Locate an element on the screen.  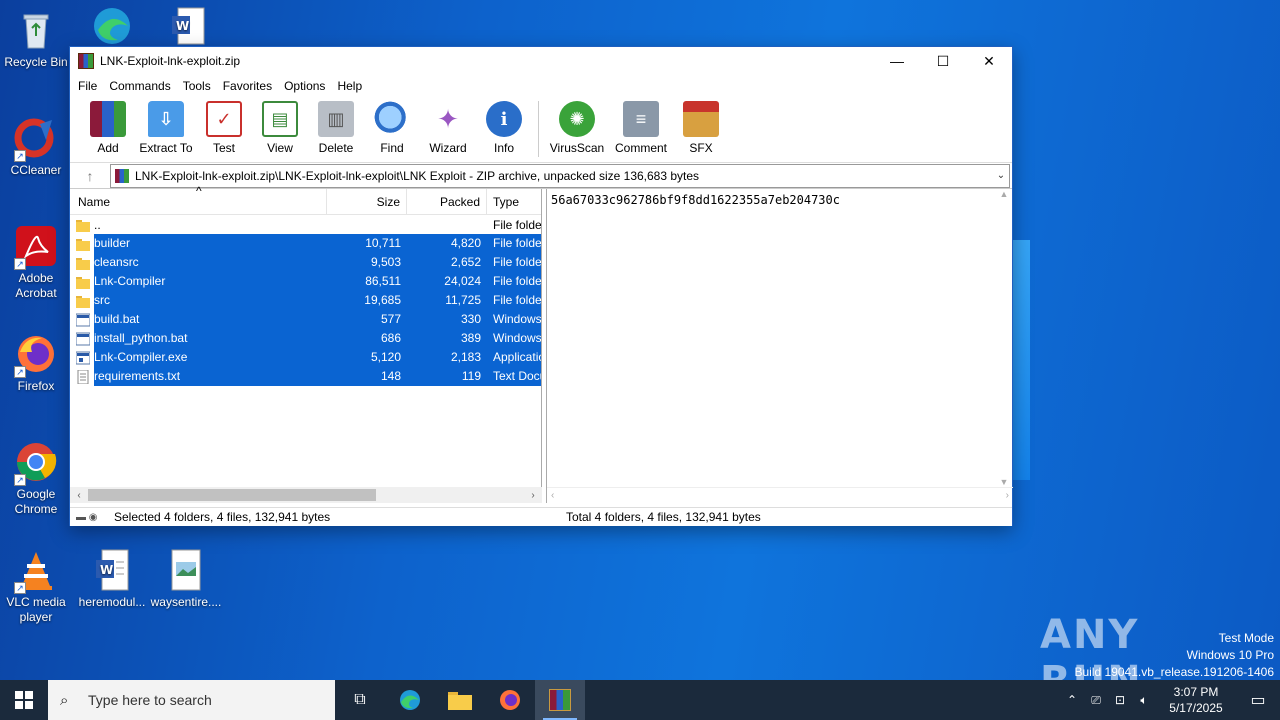
find-button: Find is located at coordinates (392, 126).